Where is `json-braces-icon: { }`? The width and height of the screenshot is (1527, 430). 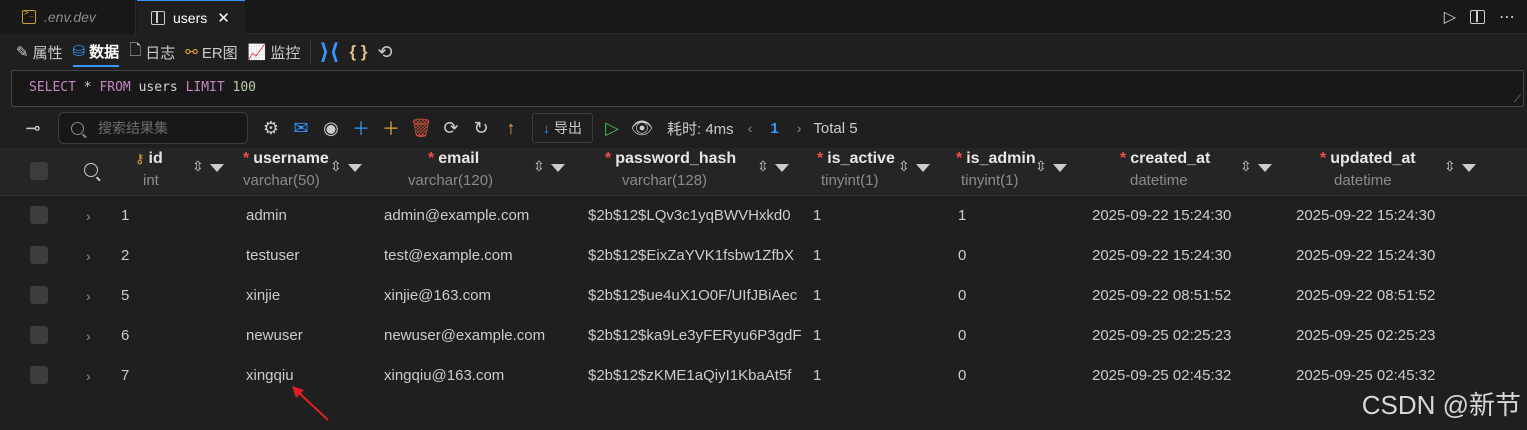
json-braces-icon: { } is located at coordinates (359, 52).